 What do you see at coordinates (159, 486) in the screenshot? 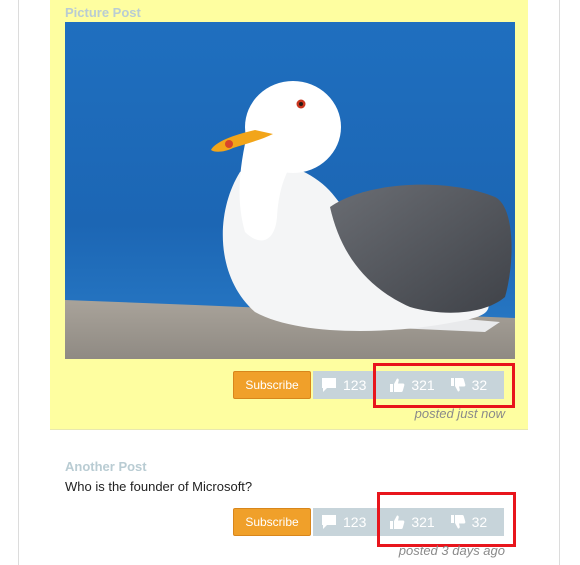
I see `post-text: Who is the founder of Microsoft?` at bounding box center [159, 486].